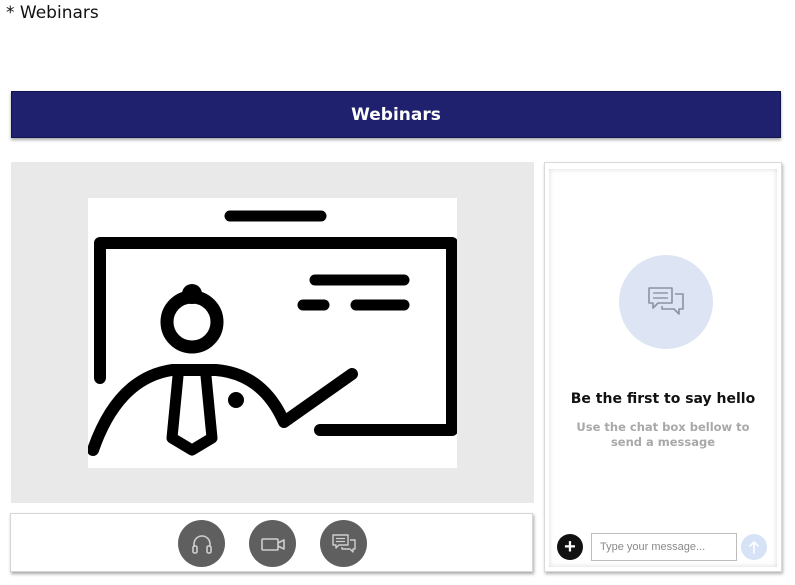 The width and height of the screenshot is (795, 585). I want to click on audio-button, so click(201, 543).